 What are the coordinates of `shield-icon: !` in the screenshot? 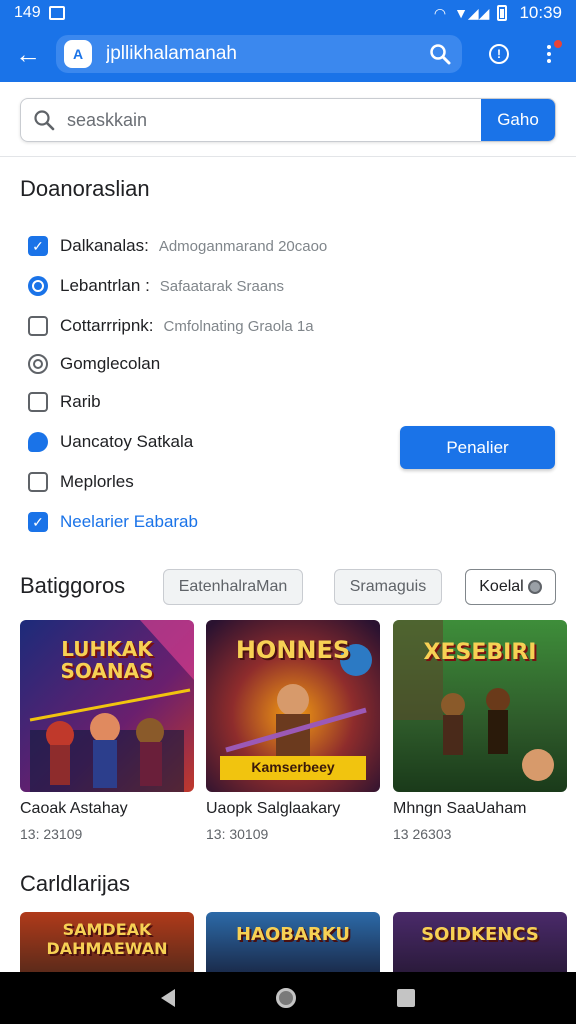 It's located at (499, 54).